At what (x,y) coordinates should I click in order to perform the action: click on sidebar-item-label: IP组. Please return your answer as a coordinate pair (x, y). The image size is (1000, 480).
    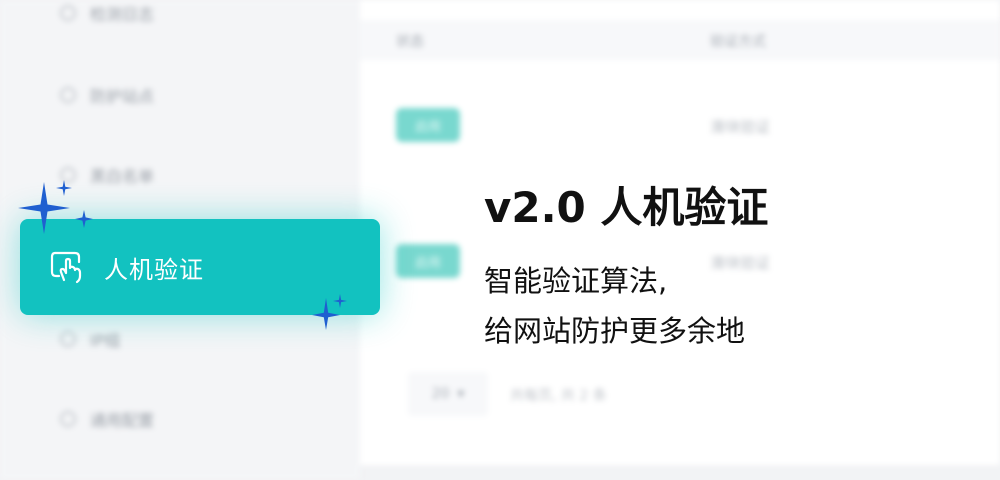
    Looking at the image, I should click on (105, 340).